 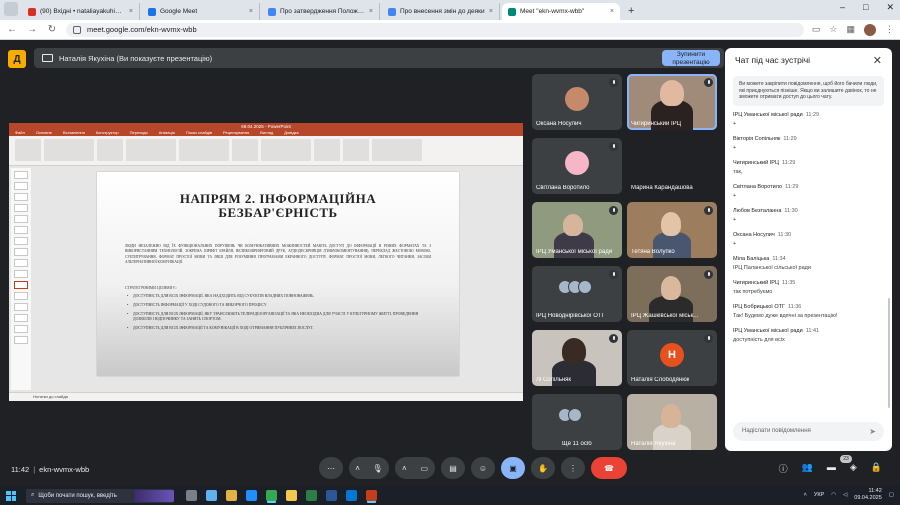 What do you see at coordinates (833, 29) in the screenshot?
I see `bookmark-star-icon: ☆` at bounding box center [833, 29].